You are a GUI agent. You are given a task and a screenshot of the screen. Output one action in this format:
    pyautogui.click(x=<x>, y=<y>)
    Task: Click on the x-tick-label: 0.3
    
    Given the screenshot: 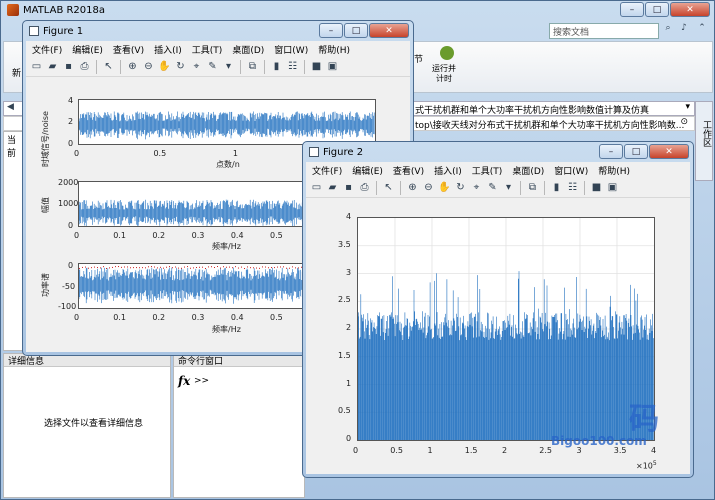 What is the action you would take?
    pyautogui.click(x=198, y=317)
    